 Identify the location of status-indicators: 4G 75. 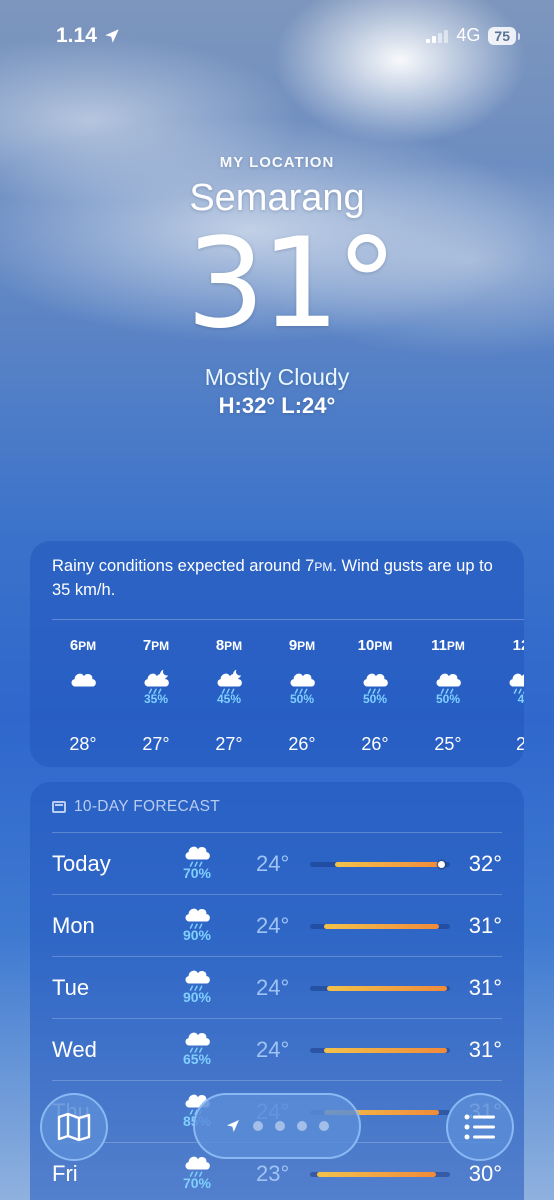
(473, 35).